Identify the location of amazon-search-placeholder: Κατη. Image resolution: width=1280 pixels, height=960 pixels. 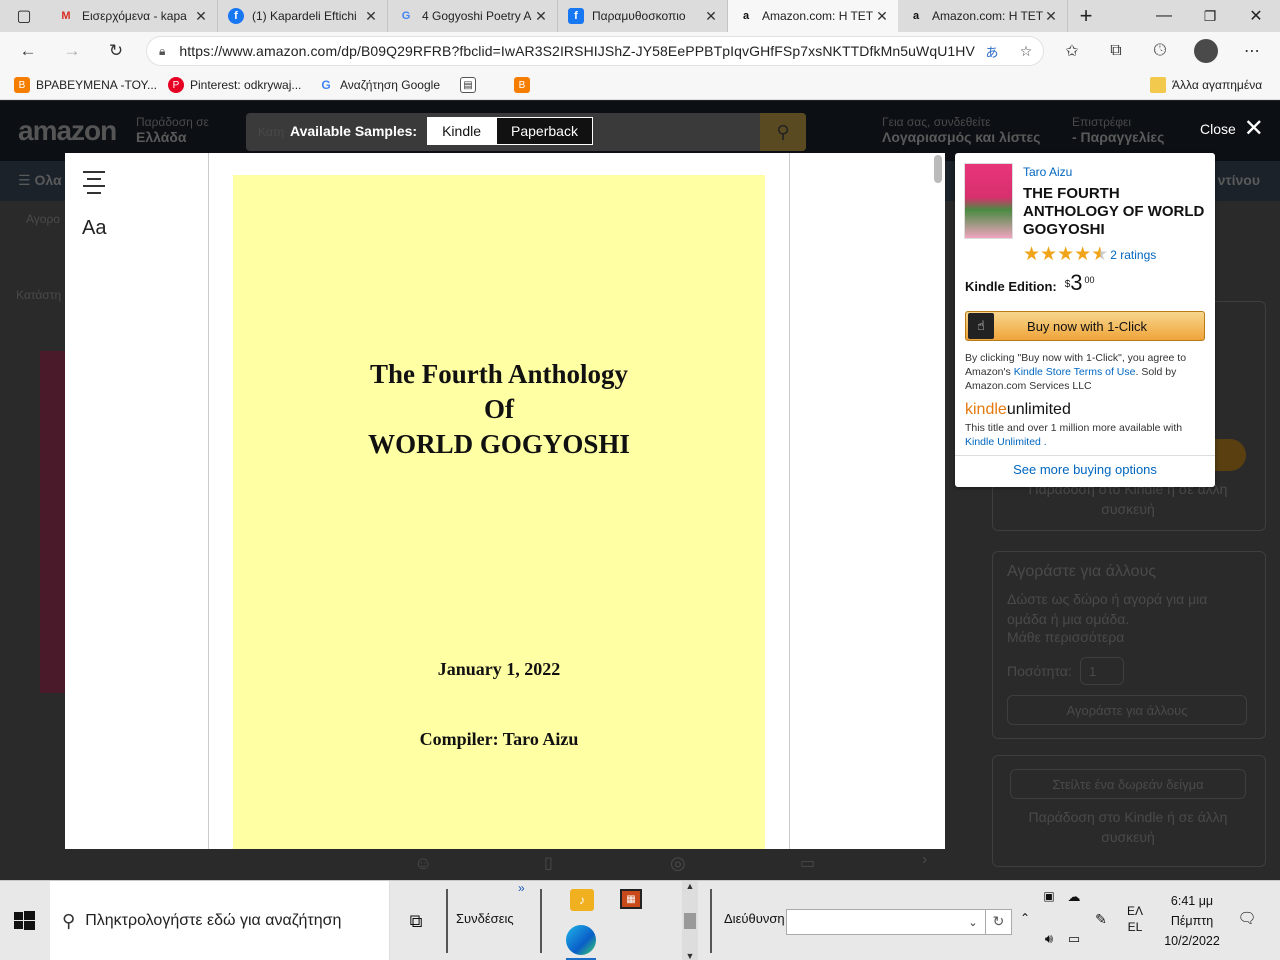
(271, 132).